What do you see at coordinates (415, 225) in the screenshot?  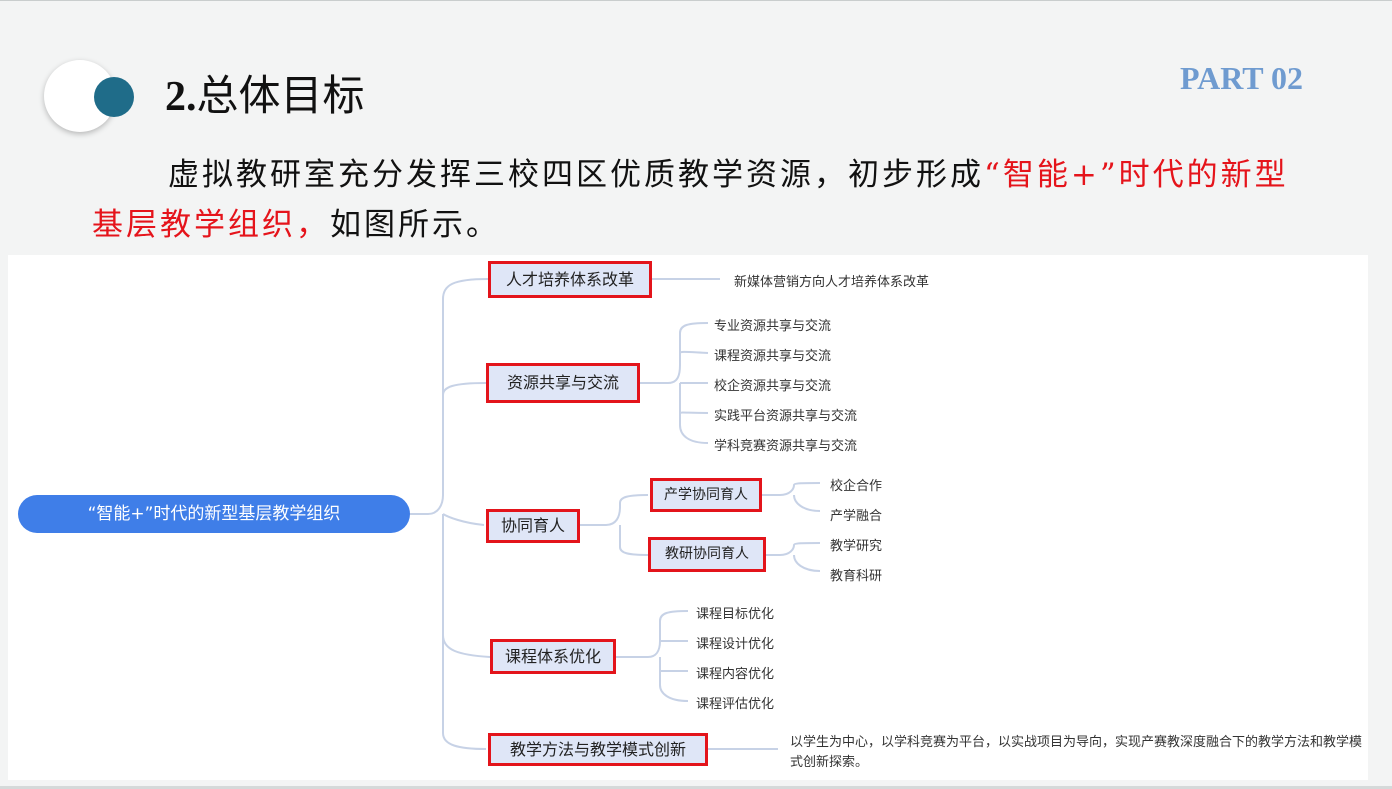 I see `intro-text-2: 如图所示。` at bounding box center [415, 225].